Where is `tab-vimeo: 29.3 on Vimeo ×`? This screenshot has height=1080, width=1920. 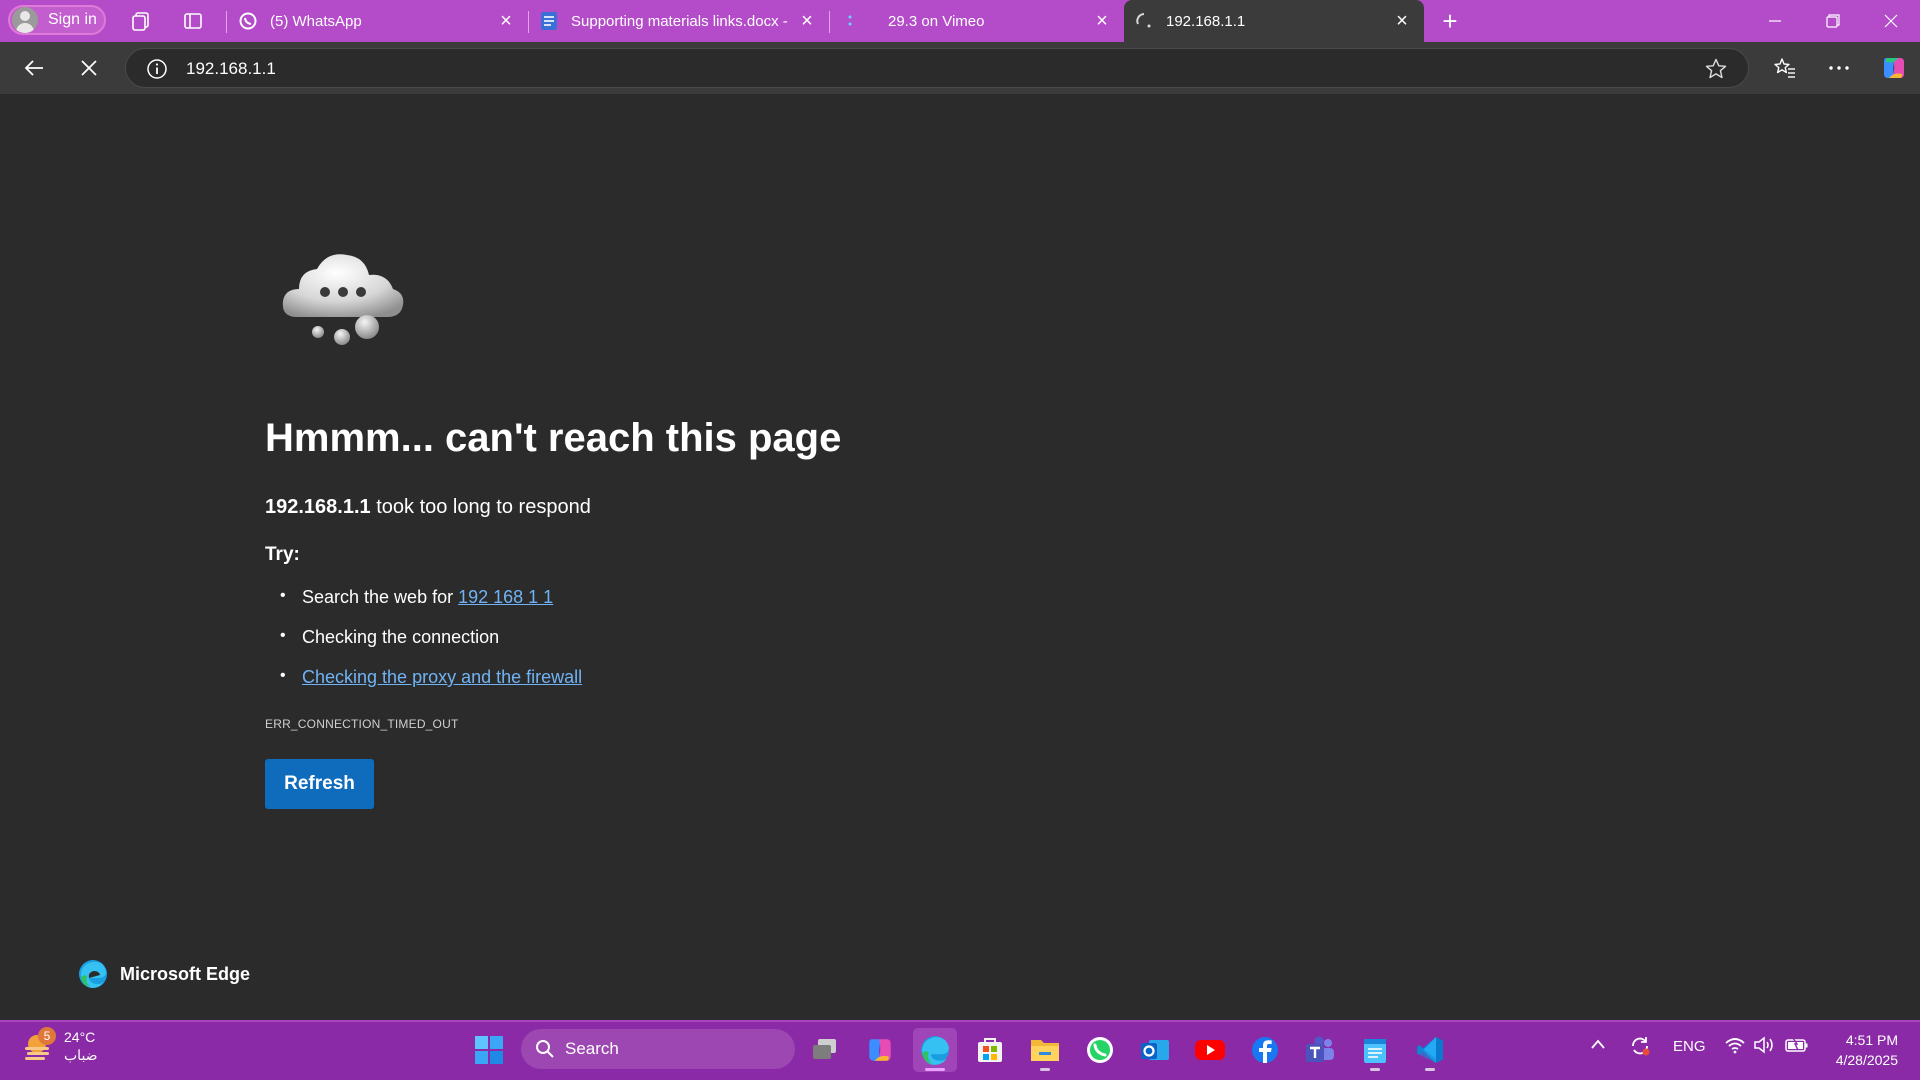
tab-vimeo: 29.3 on Vimeo × is located at coordinates (977, 21).